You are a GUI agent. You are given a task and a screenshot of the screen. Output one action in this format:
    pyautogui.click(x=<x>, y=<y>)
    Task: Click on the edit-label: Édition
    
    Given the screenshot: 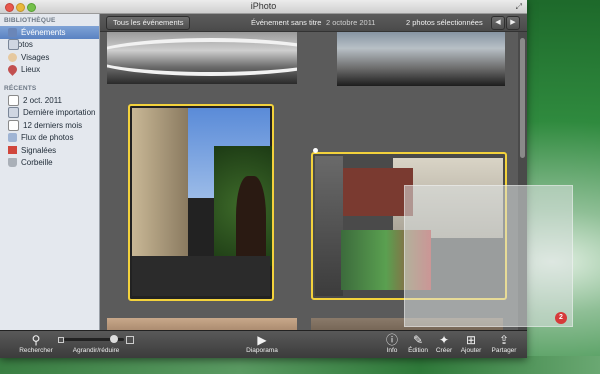 What is the action you would take?
    pyautogui.click(x=418, y=350)
    